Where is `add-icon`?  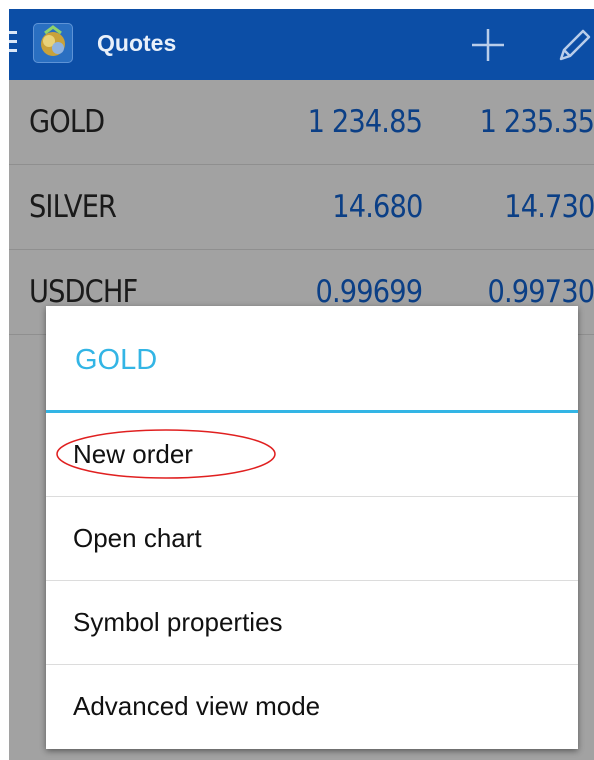 add-icon is located at coordinates (488, 45).